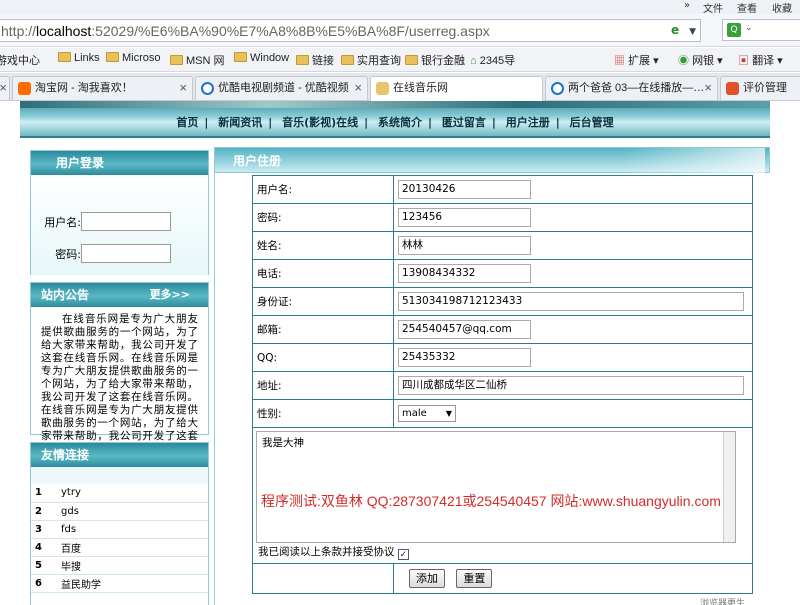 The height and width of the screenshot is (605, 800). What do you see at coordinates (761, 30) in the screenshot?
I see `search-field: Q ⌄` at bounding box center [761, 30].